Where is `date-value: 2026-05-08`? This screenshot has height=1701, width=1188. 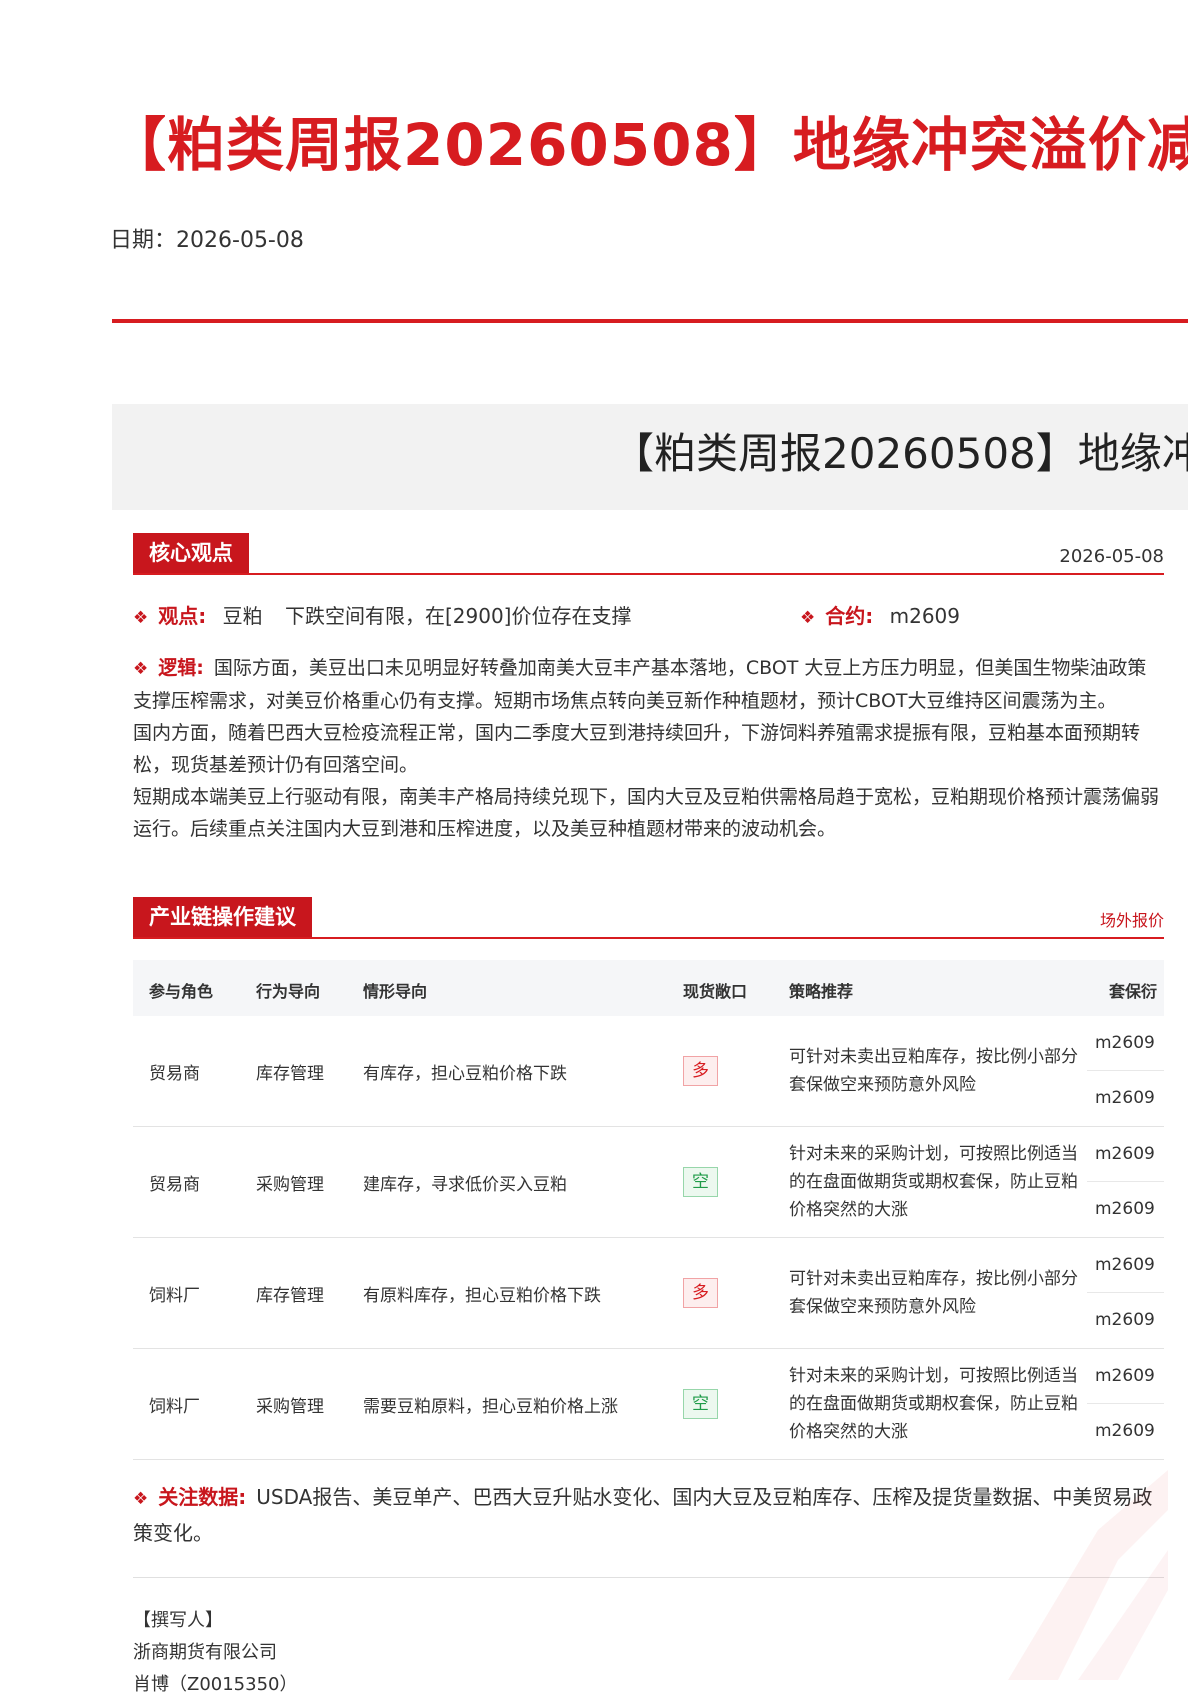
date-value: 2026-05-08 is located at coordinates (240, 240).